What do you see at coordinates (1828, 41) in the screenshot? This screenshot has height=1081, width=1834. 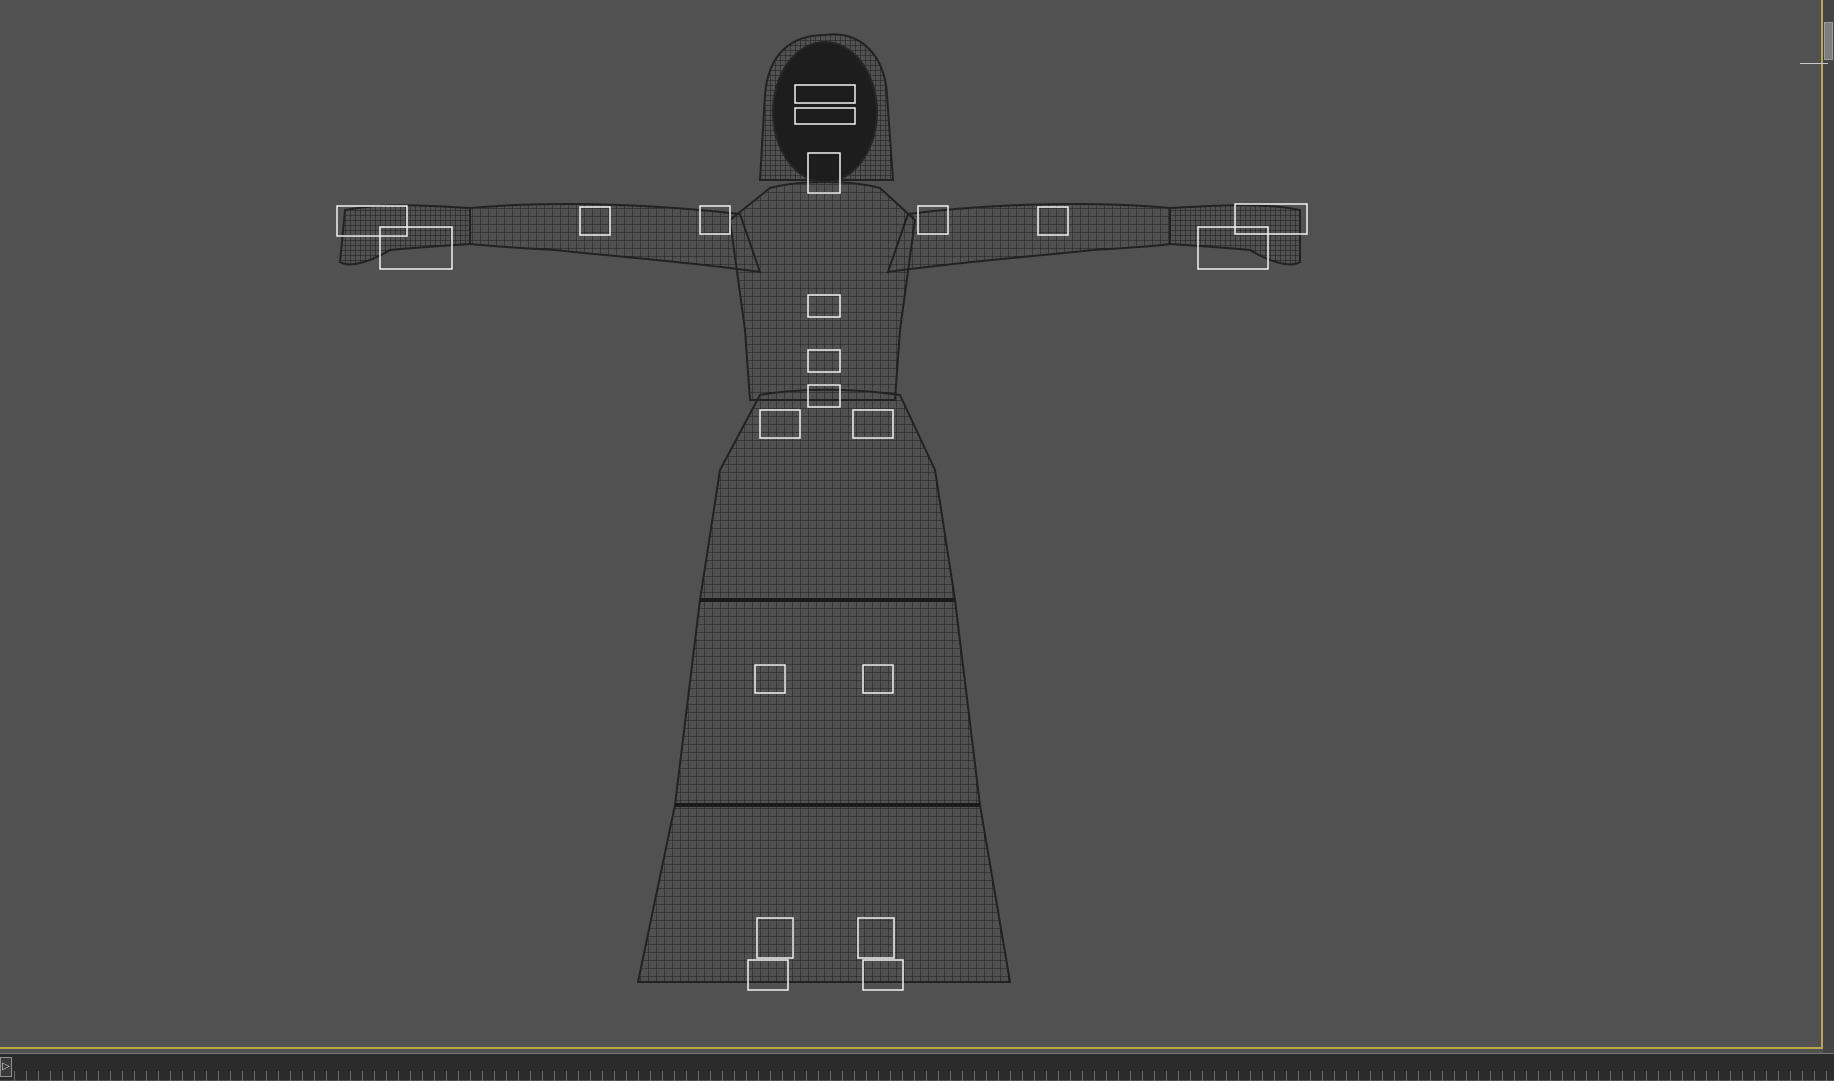 I see `right-panel-handle` at bounding box center [1828, 41].